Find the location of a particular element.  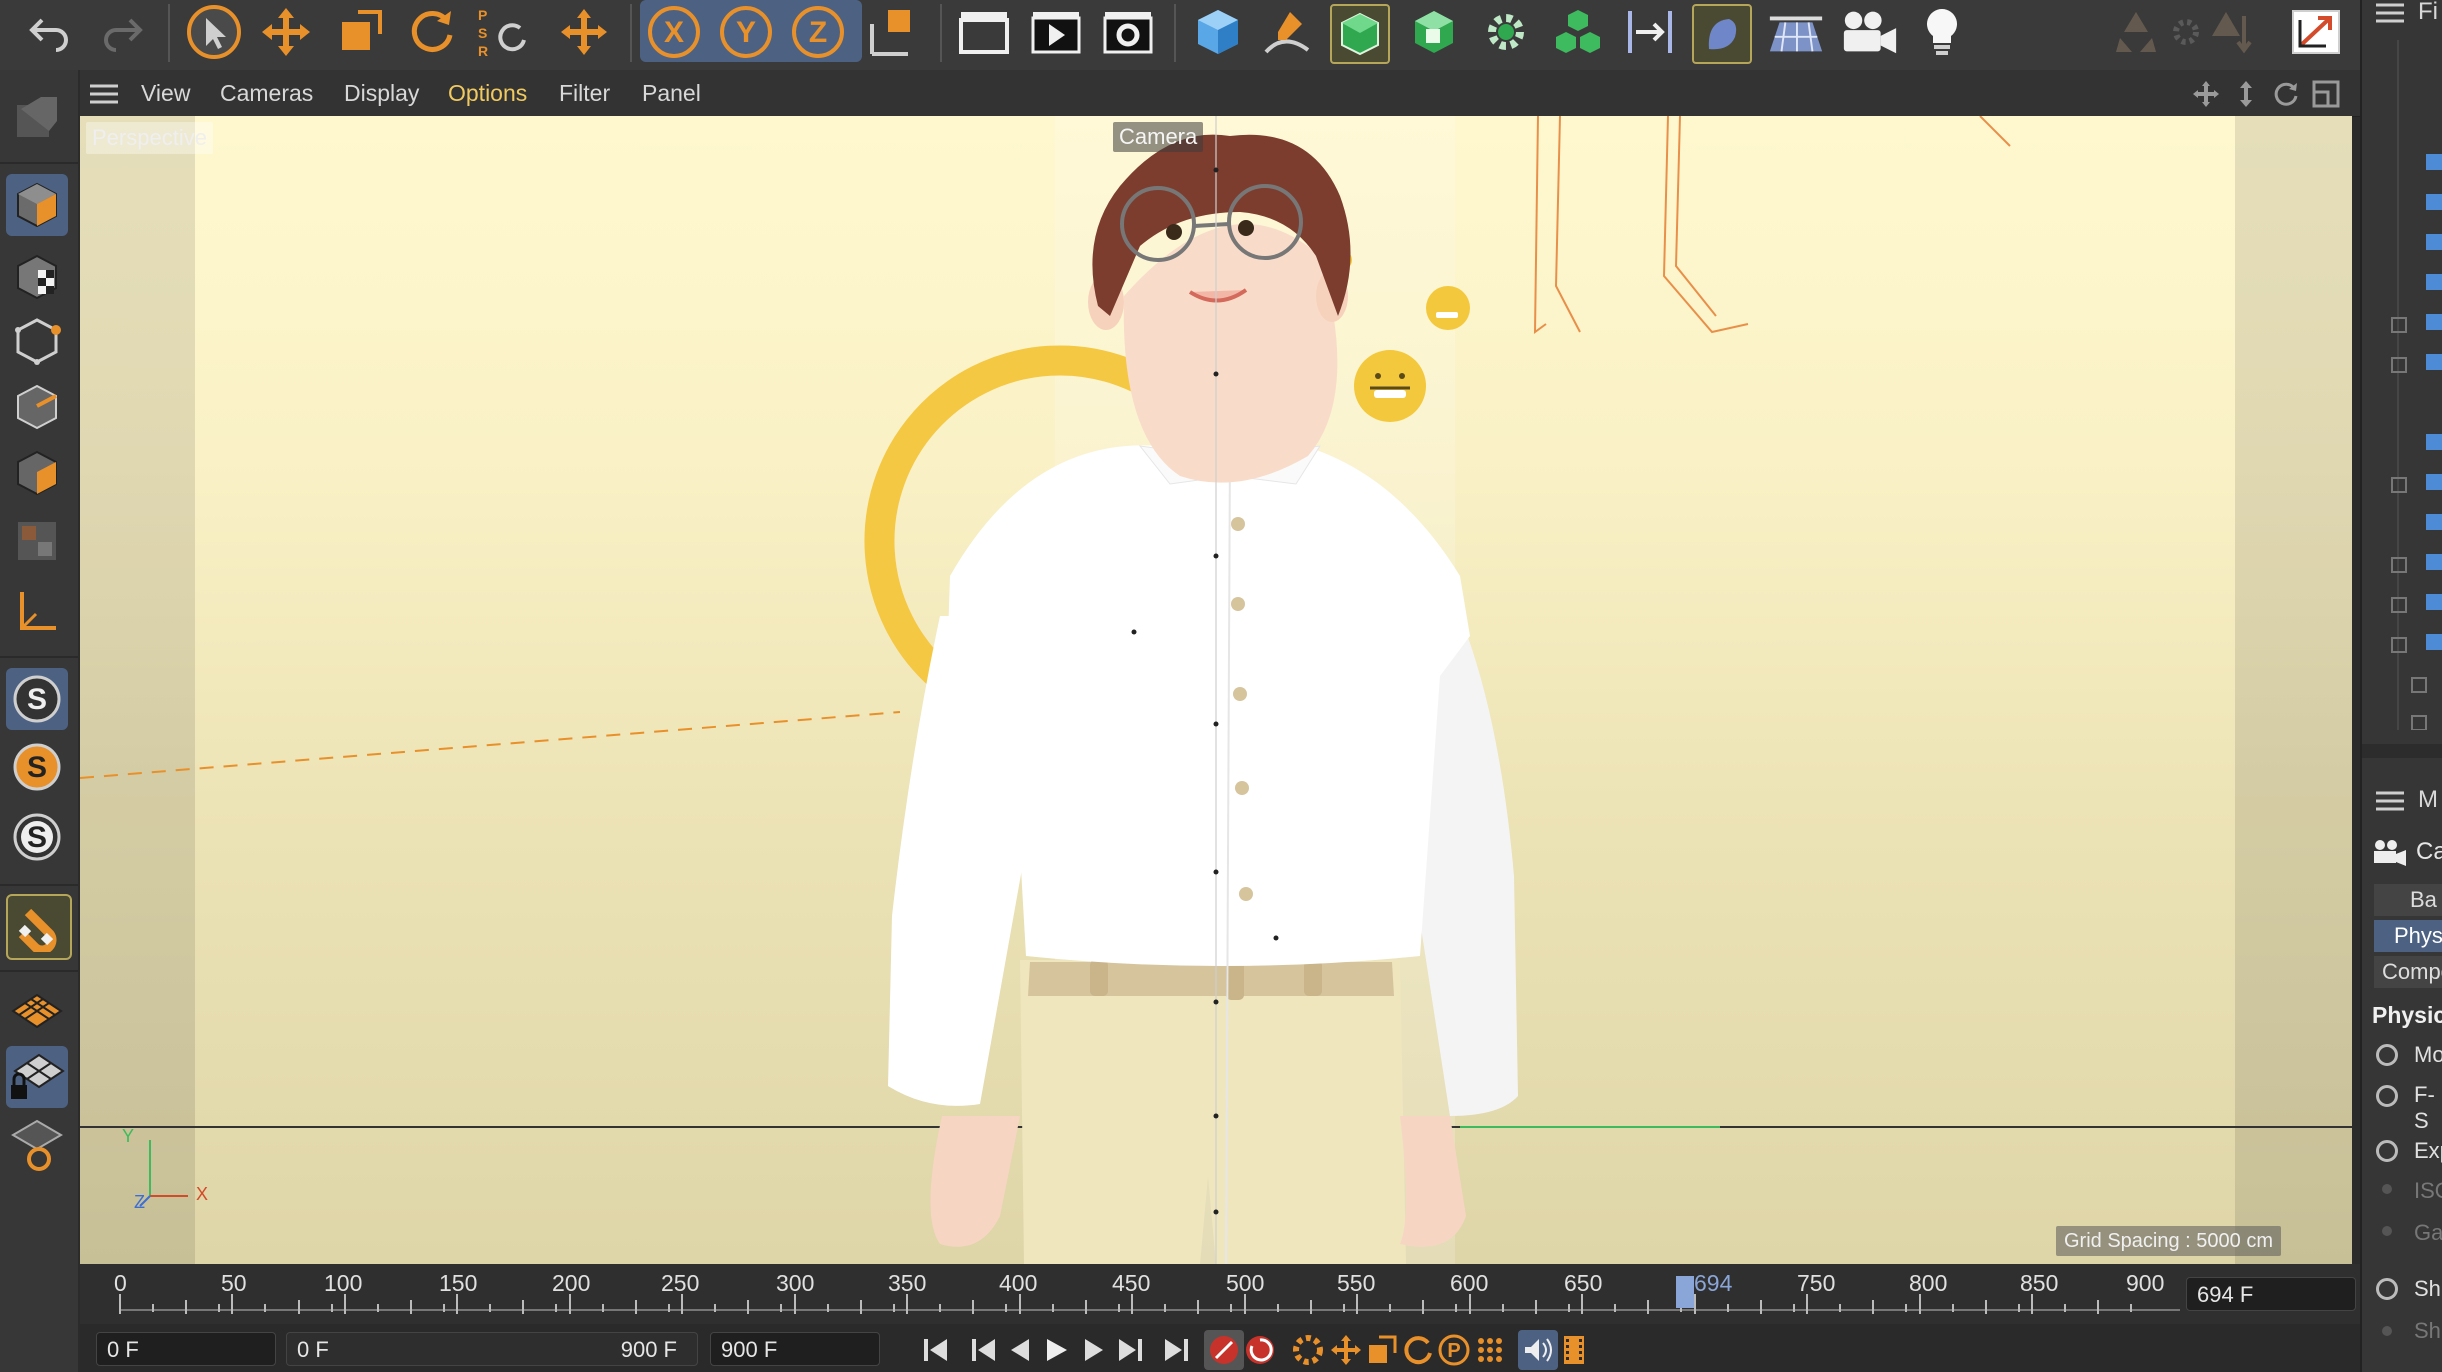

tick-400: 400 is located at coordinates (1018, 1283).